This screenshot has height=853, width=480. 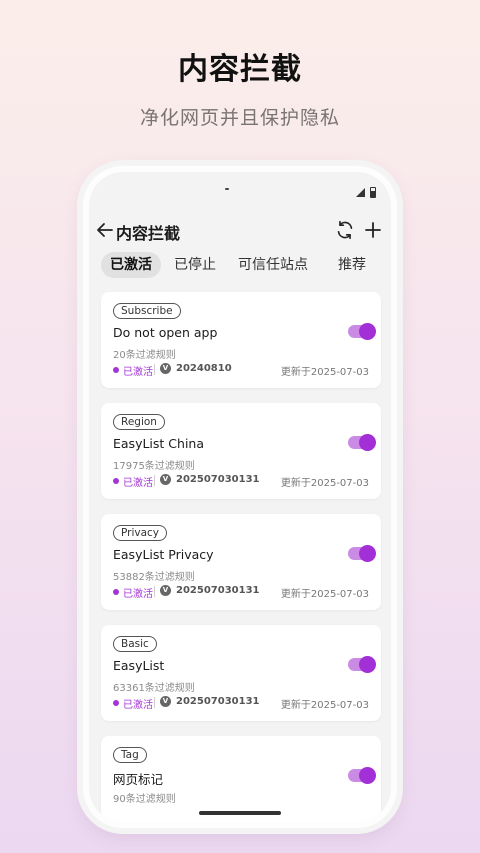 I want to click on rule-count: 17975条过滤规则, so click(x=154, y=466).